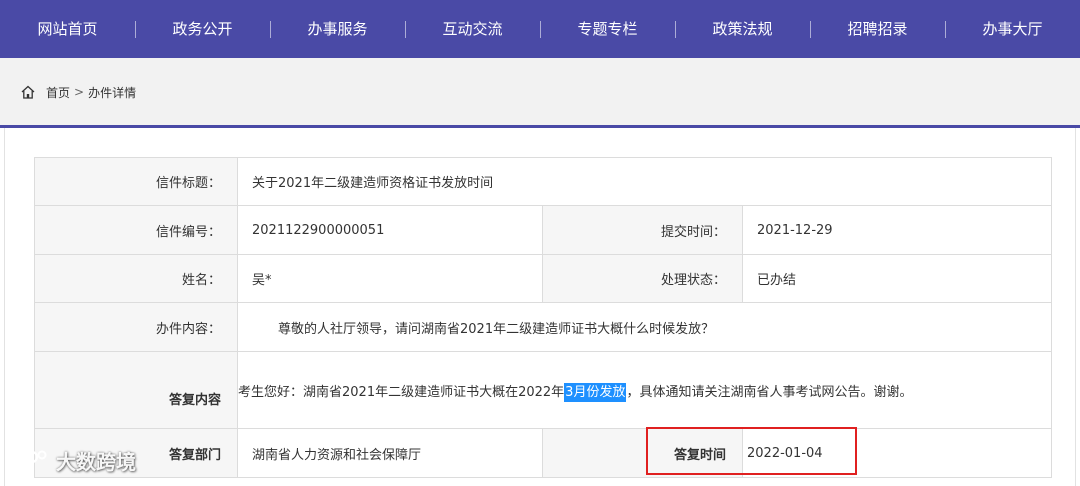  I want to click on nav-item-policies: 政策法规, so click(742, 29).